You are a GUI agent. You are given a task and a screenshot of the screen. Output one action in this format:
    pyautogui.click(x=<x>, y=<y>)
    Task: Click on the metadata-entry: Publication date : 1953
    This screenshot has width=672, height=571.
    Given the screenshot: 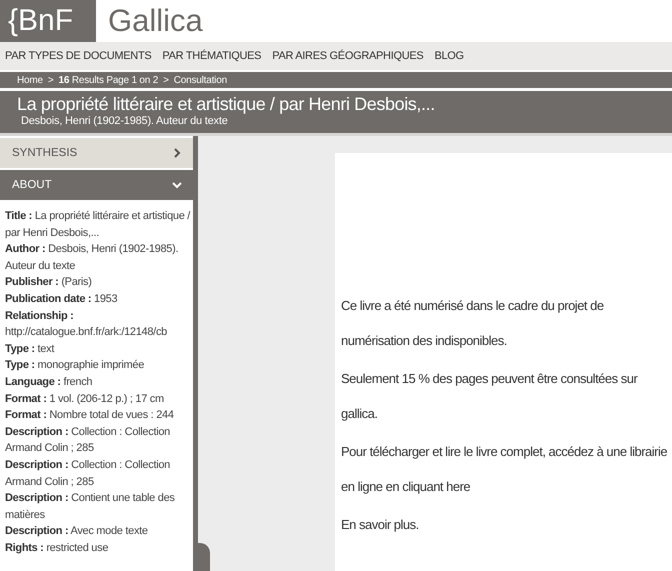 What is the action you would take?
    pyautogui.click(x=61, y=299)
    